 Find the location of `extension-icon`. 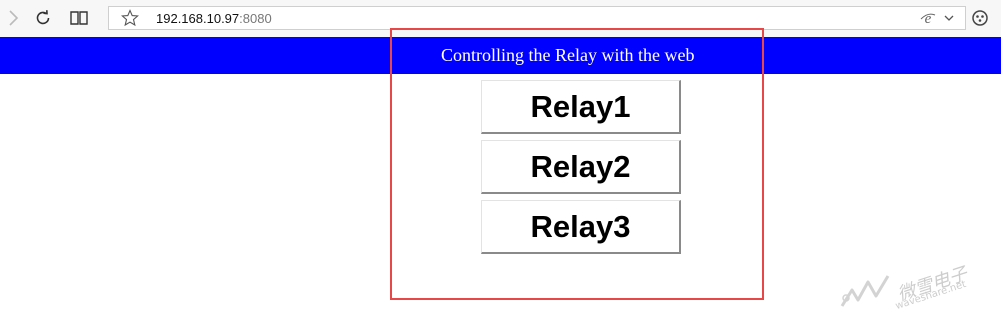

extension-icon is located at coordinates (980, 18).